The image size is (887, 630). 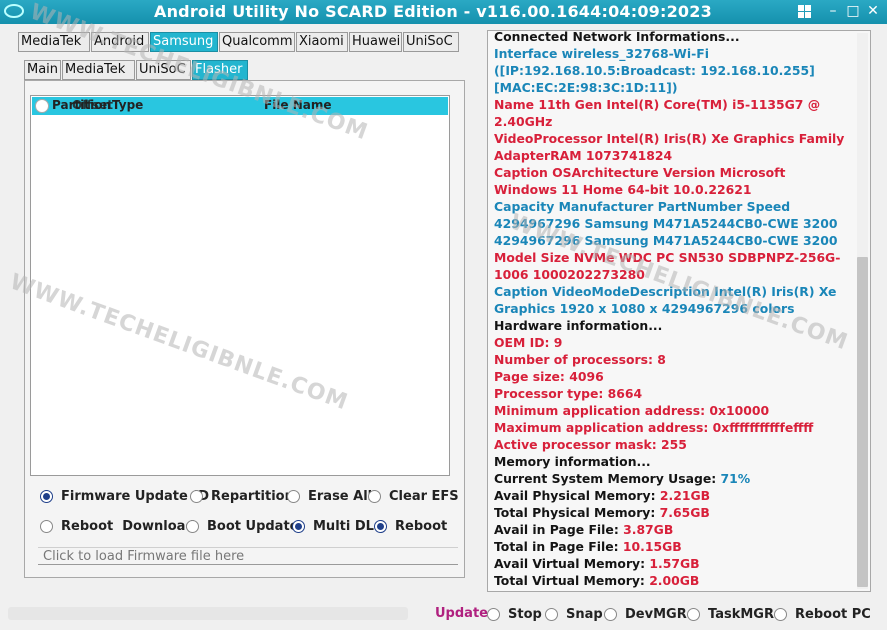 What do you see at coordinates (685, 495) in the screenshot?
I see `memory-value: 2.21GB` at bounding box center [685, 495].